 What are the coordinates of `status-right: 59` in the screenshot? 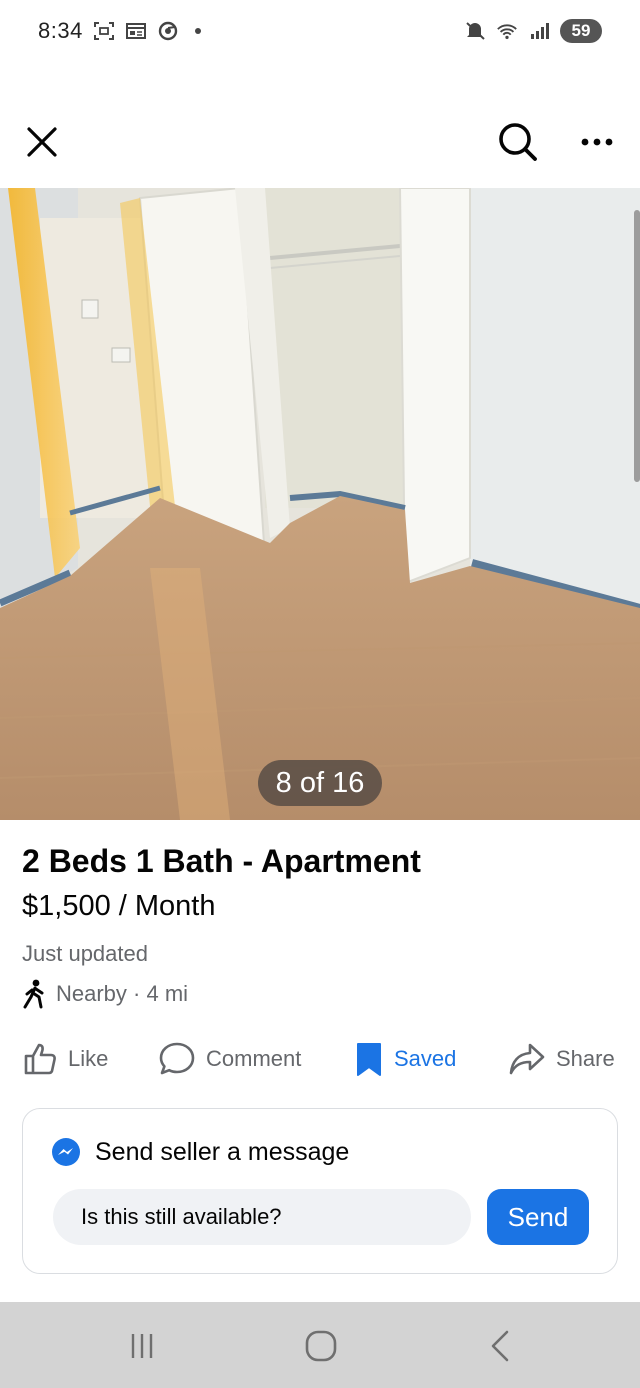 It's located at (533, 31).